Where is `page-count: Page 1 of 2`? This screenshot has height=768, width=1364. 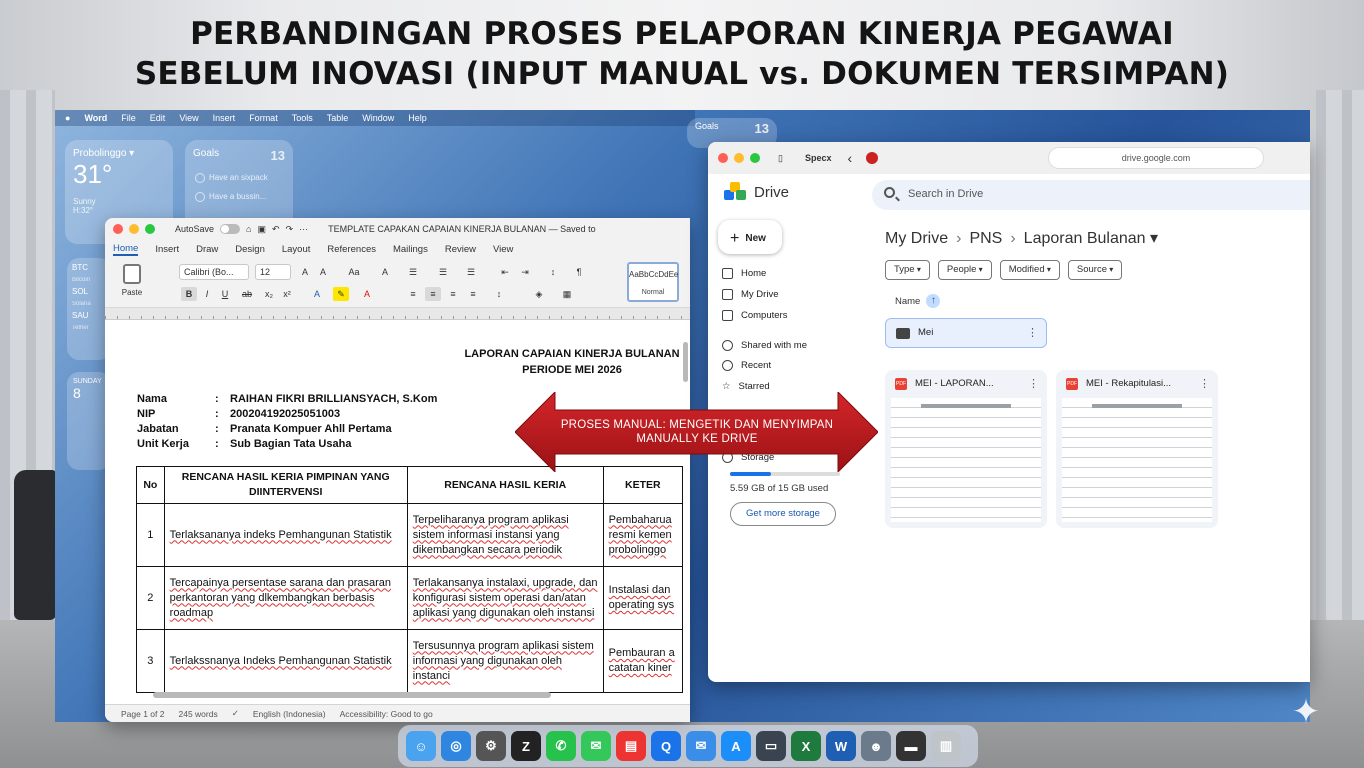 page-count: Page 1 of 2 is located at coordinates (142, 714).